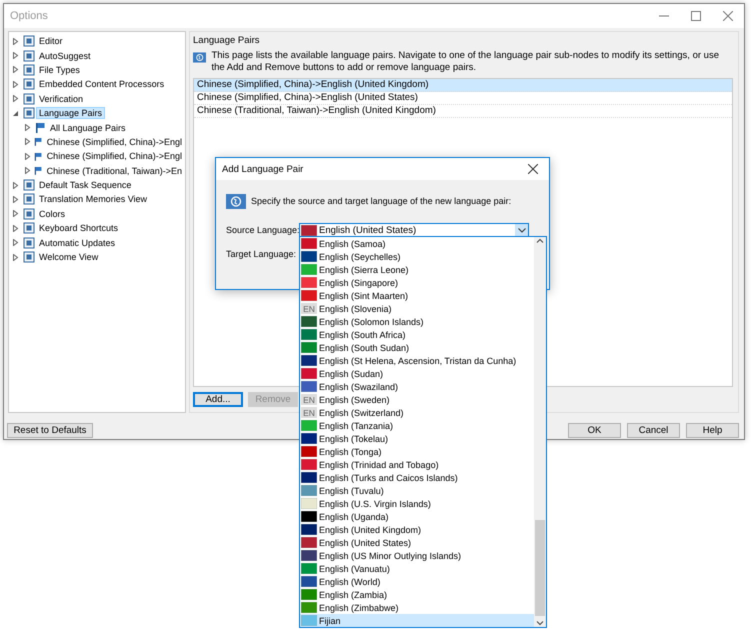 This screenshot has height=631, width=751. What do you see at coordinates (540, 568) in the screenshot?
I see `scroll-thumb` at bounding box center [540, 568].